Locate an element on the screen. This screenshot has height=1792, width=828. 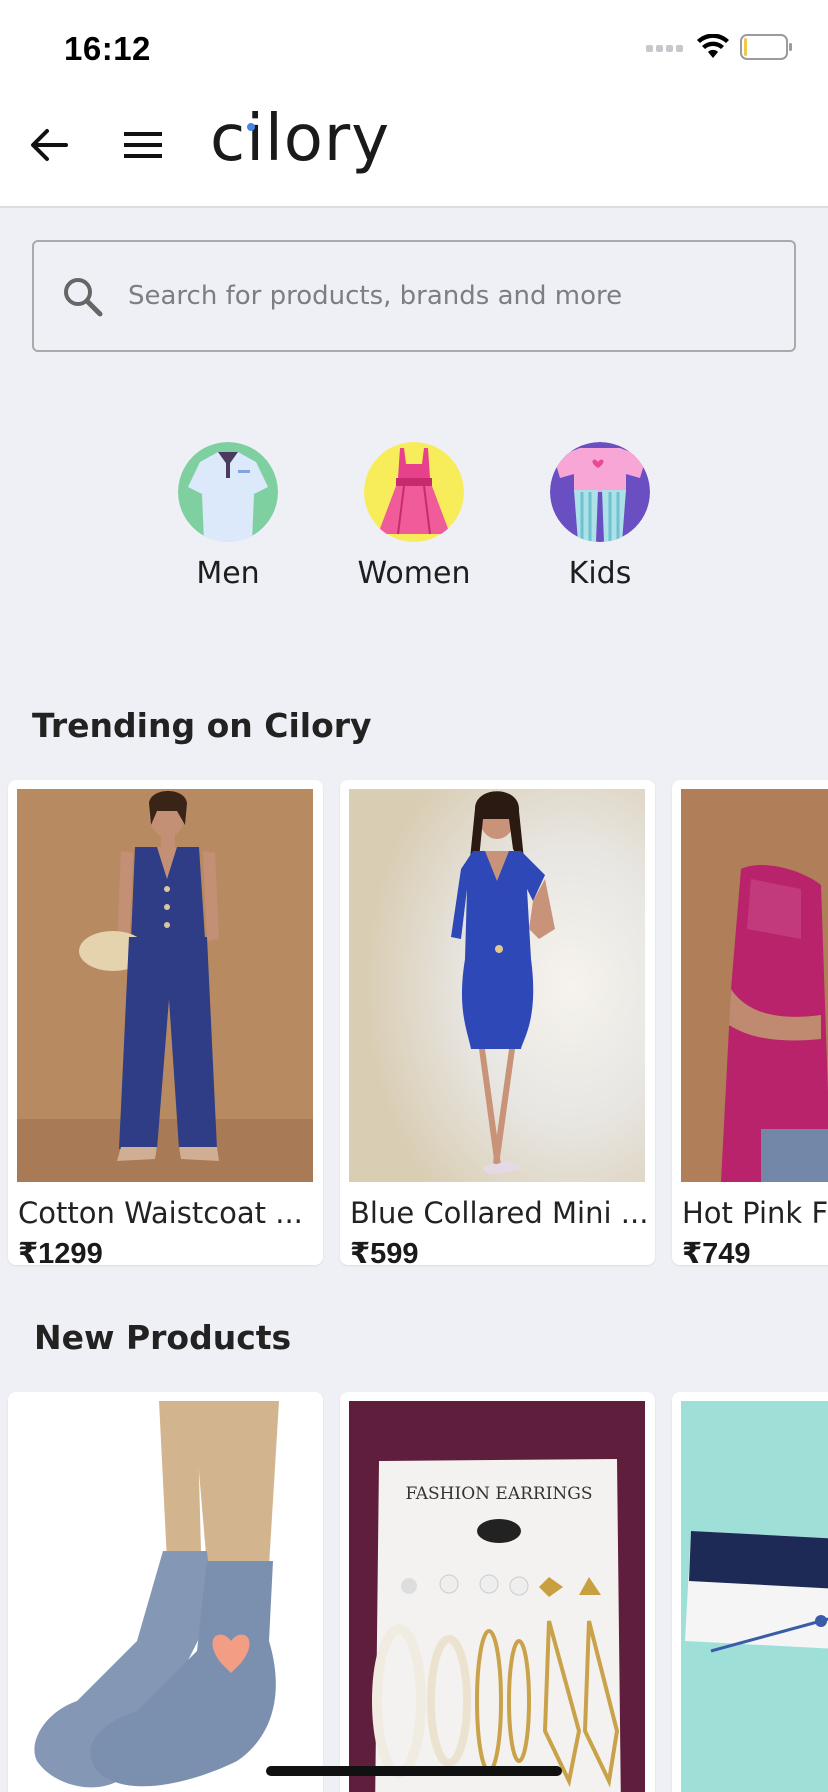
product-image-earrings: FASHION EARRINGS is located at coordinates (497, 1596).